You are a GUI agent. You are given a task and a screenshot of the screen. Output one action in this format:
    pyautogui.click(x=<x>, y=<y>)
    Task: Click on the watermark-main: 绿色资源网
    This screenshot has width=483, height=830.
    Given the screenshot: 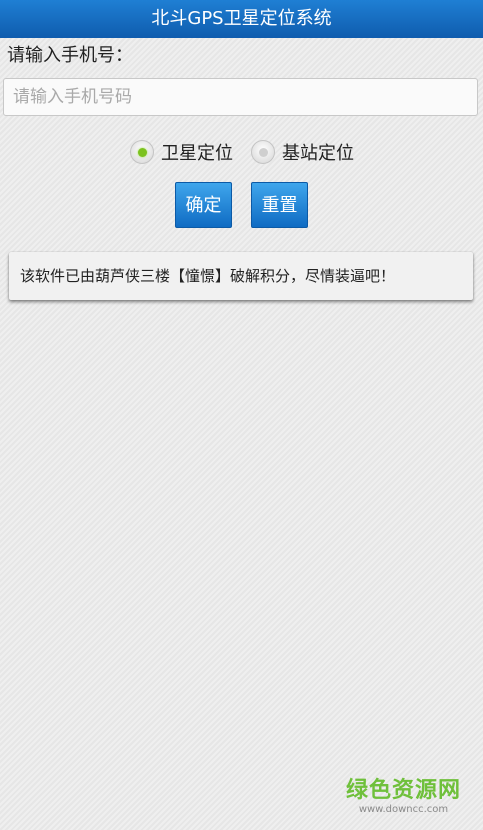 What is the action you would take?
    pyautogui.click(x=403, y=790)
    